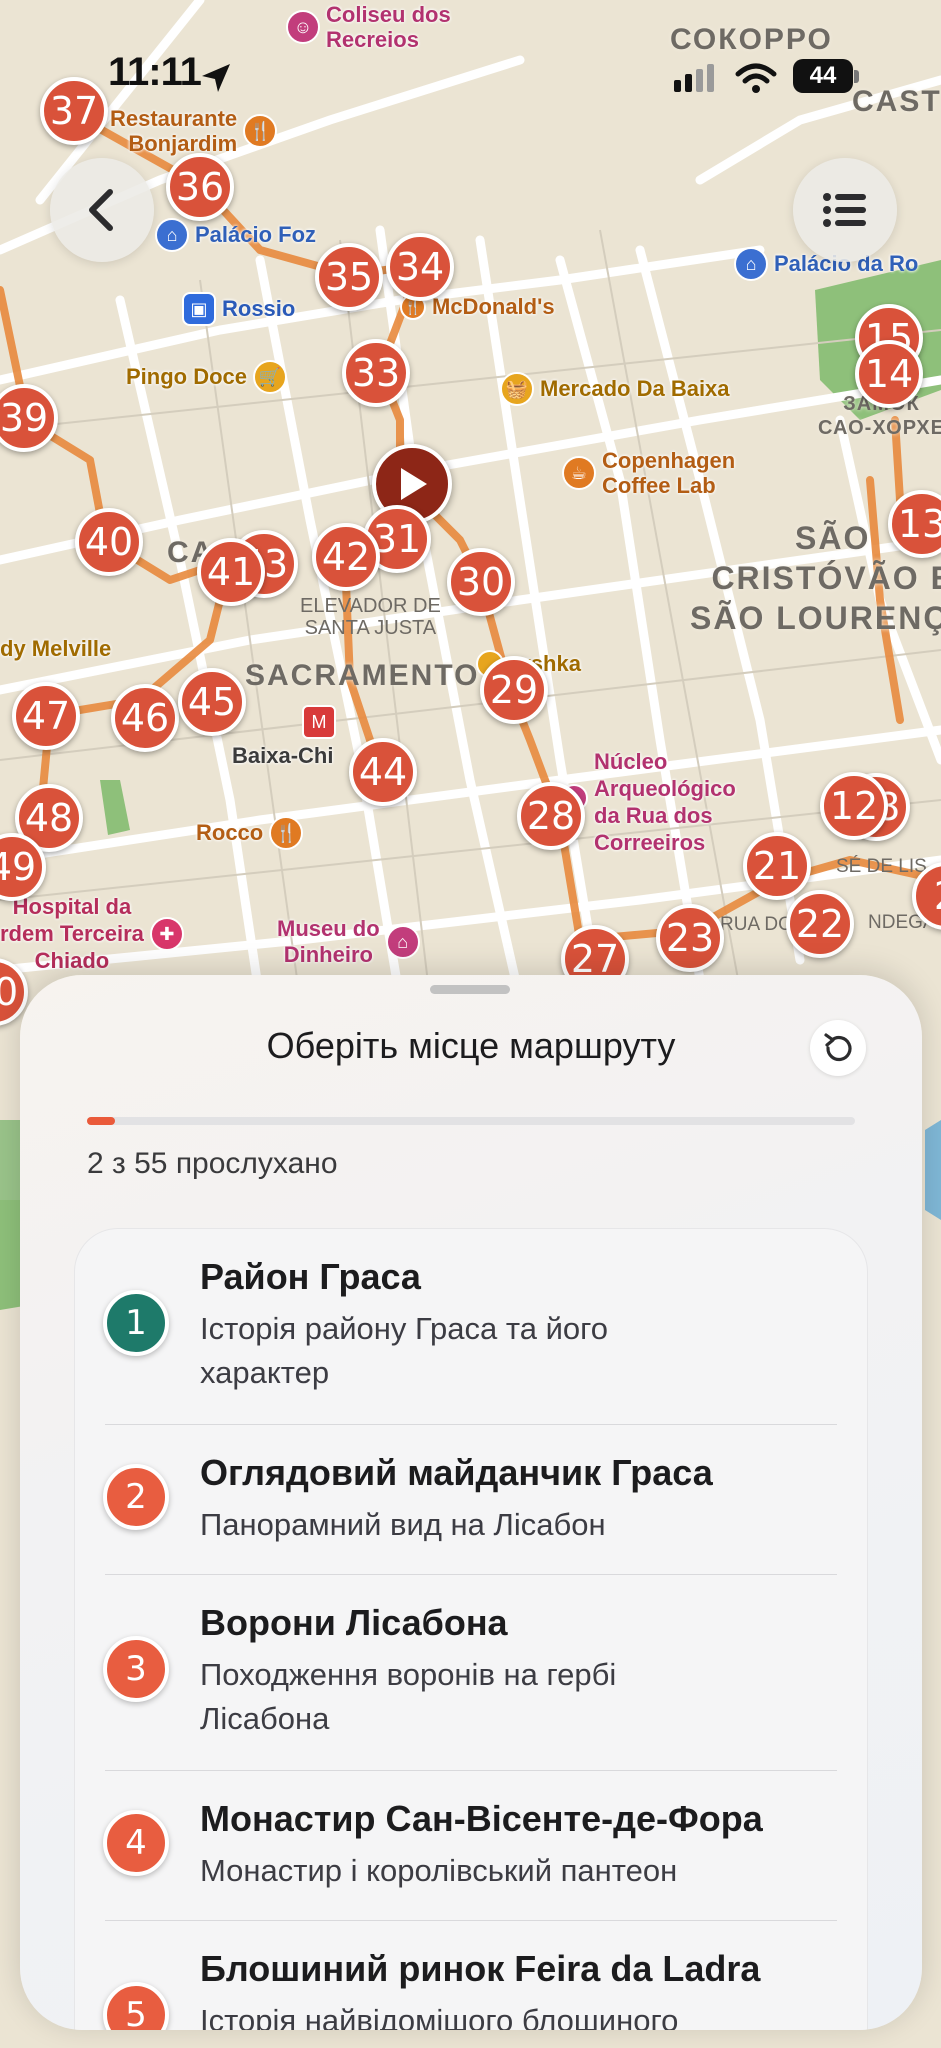 This screenshot has height=2048, width=941. Describe the element at coordinates (235, 235) in the screenshot. I see `poi-palacio-foz: ⌂ Palácio Foz` at that location.